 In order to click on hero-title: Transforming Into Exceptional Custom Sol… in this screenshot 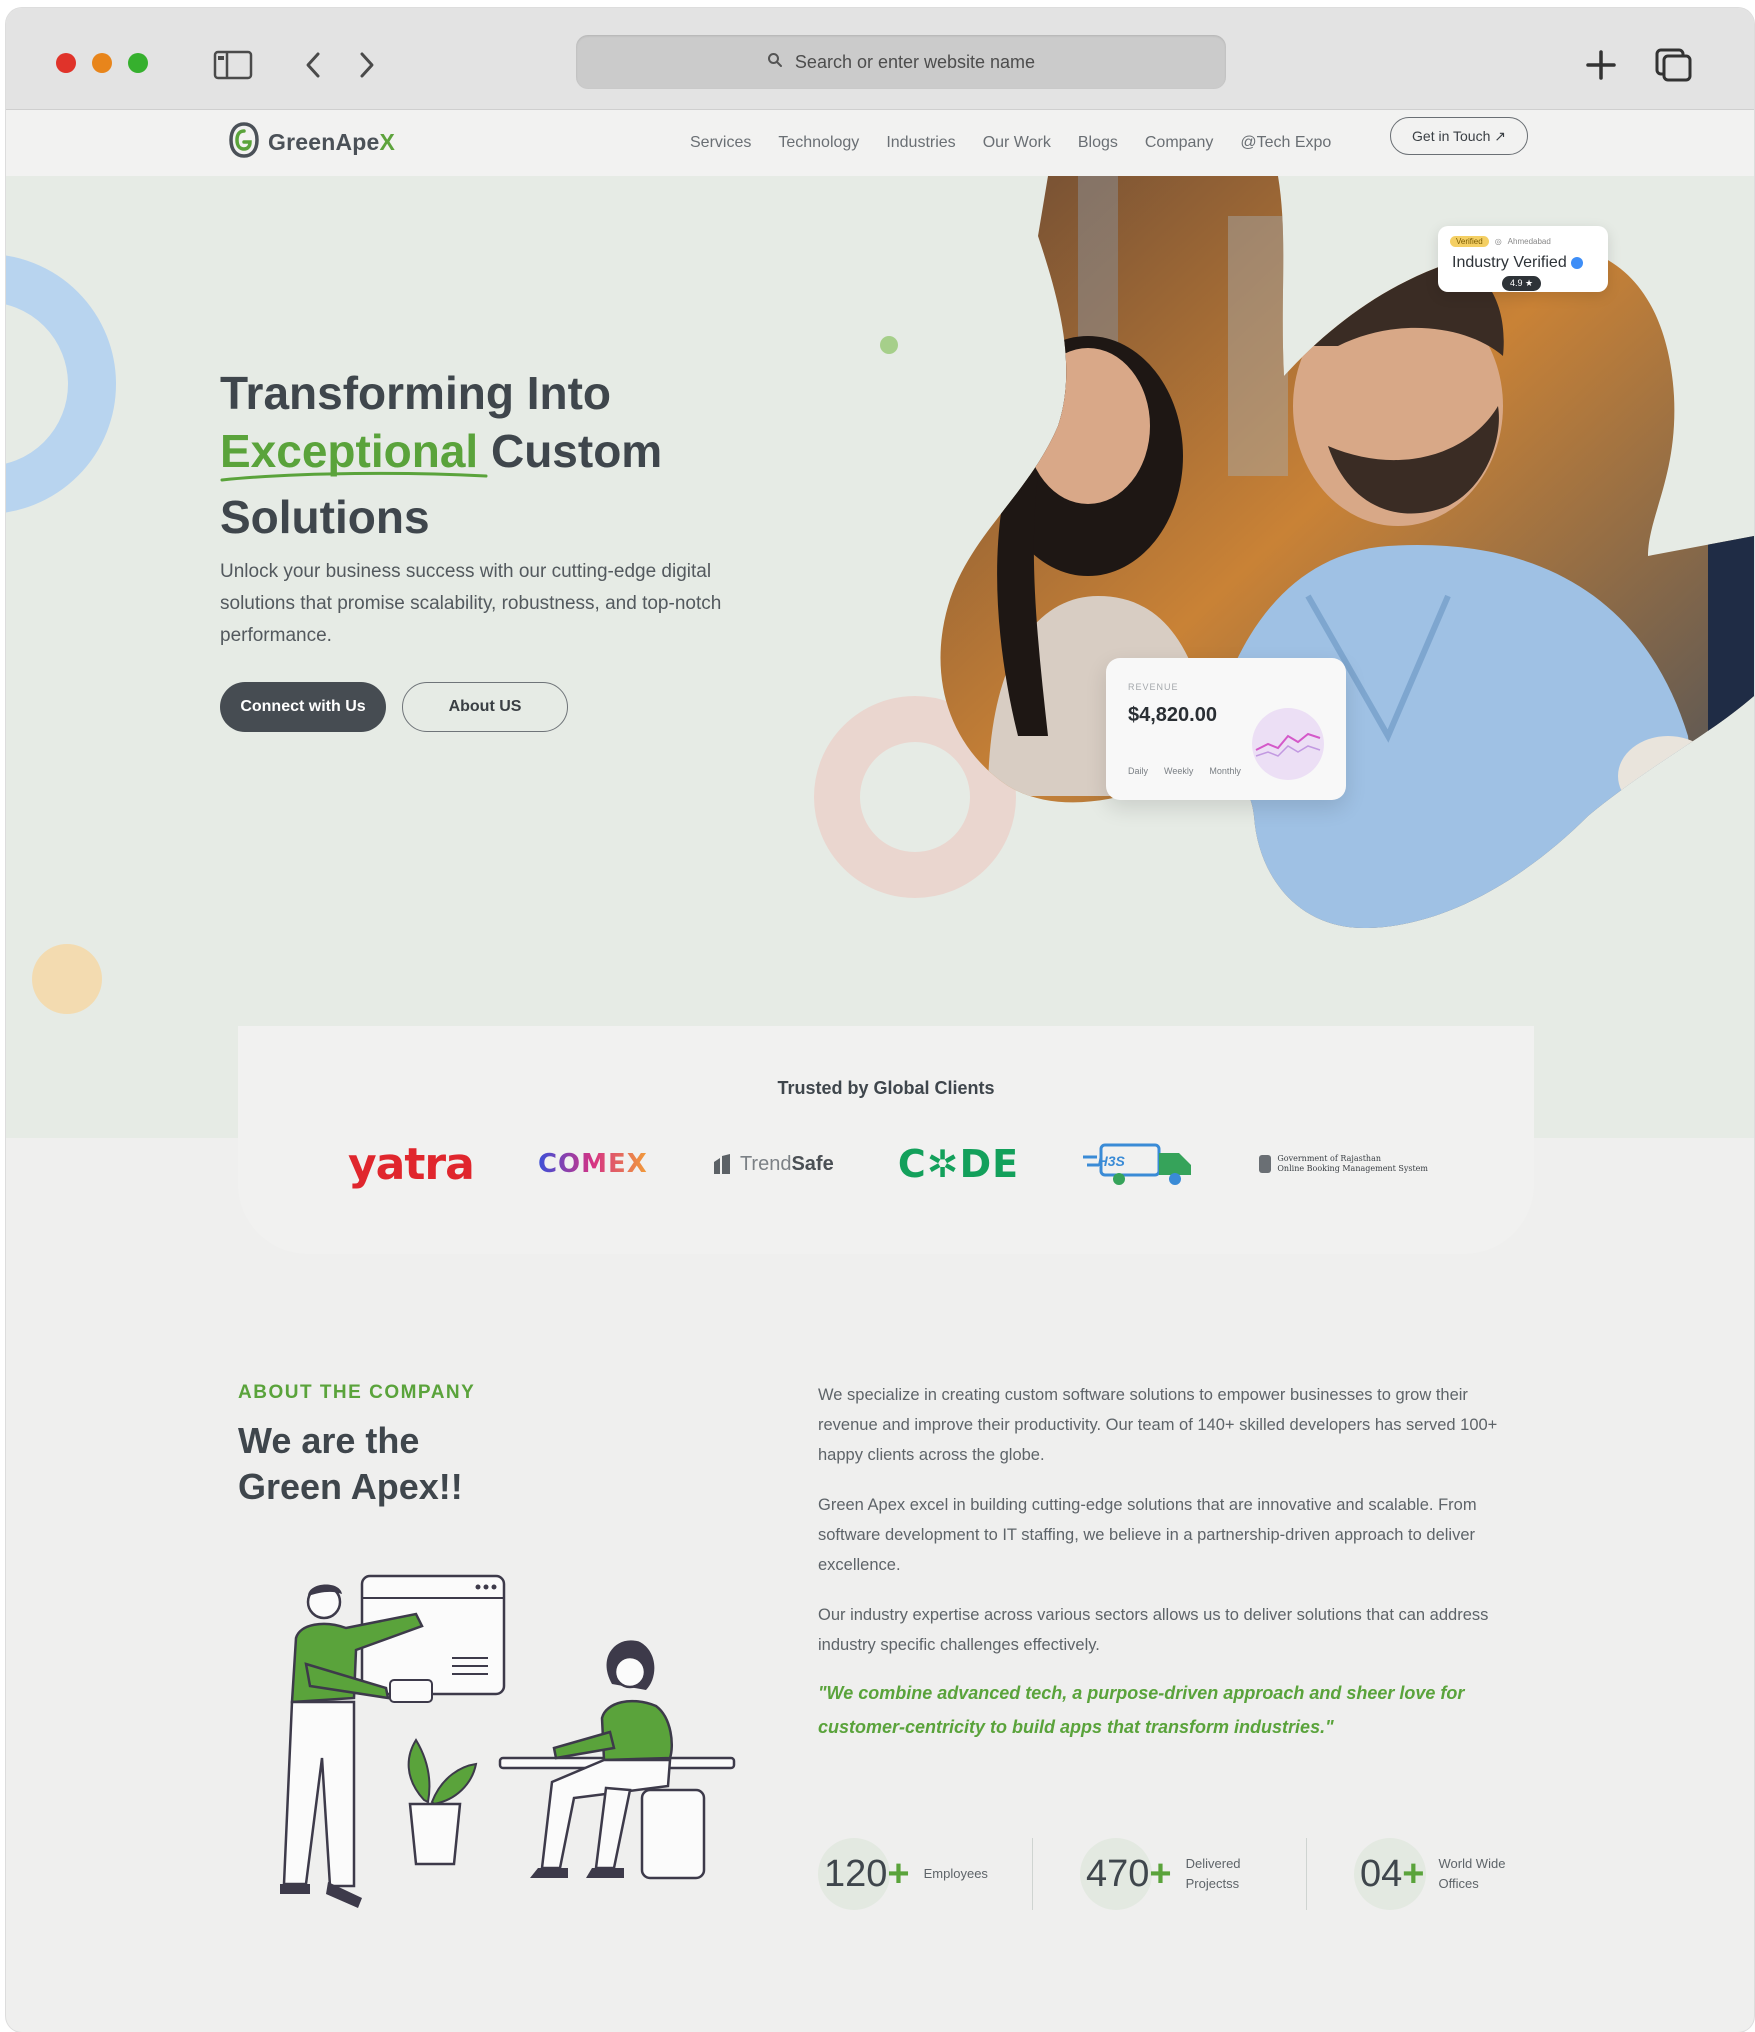, I will do `click(441, 455)`.